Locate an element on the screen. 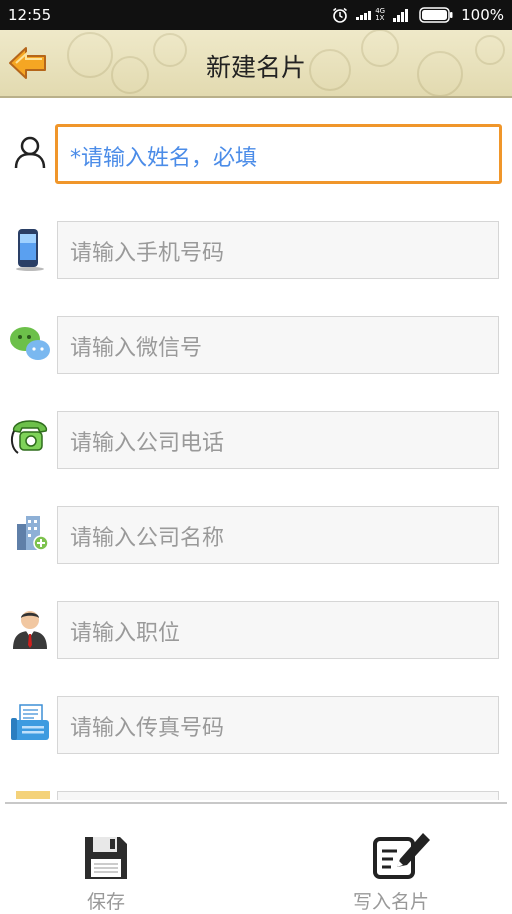  business-person-icon is located at coordinates (30, 630).